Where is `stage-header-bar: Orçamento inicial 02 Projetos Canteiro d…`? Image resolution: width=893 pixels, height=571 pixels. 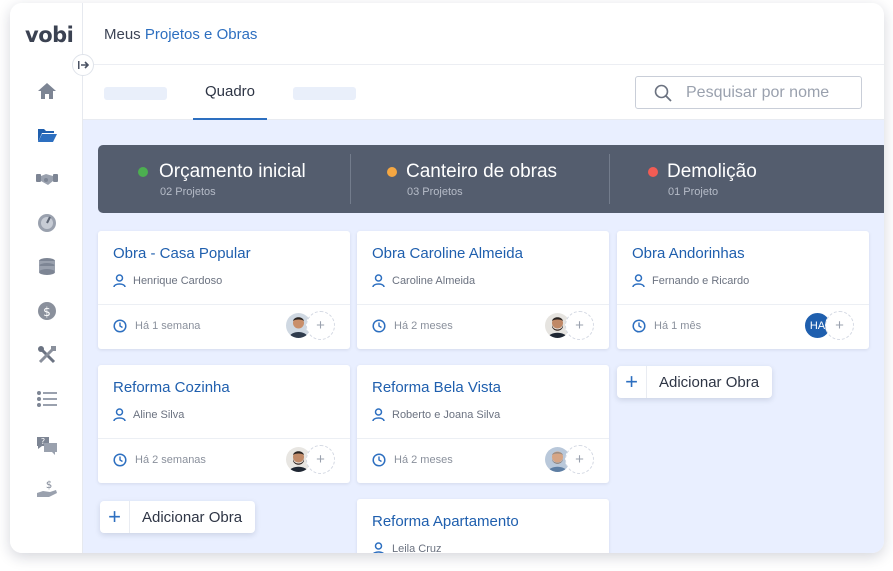
stage-header-bar: Orçamento inicial 02 Projetos Canteiro d… is located at coordinates (491, 179).